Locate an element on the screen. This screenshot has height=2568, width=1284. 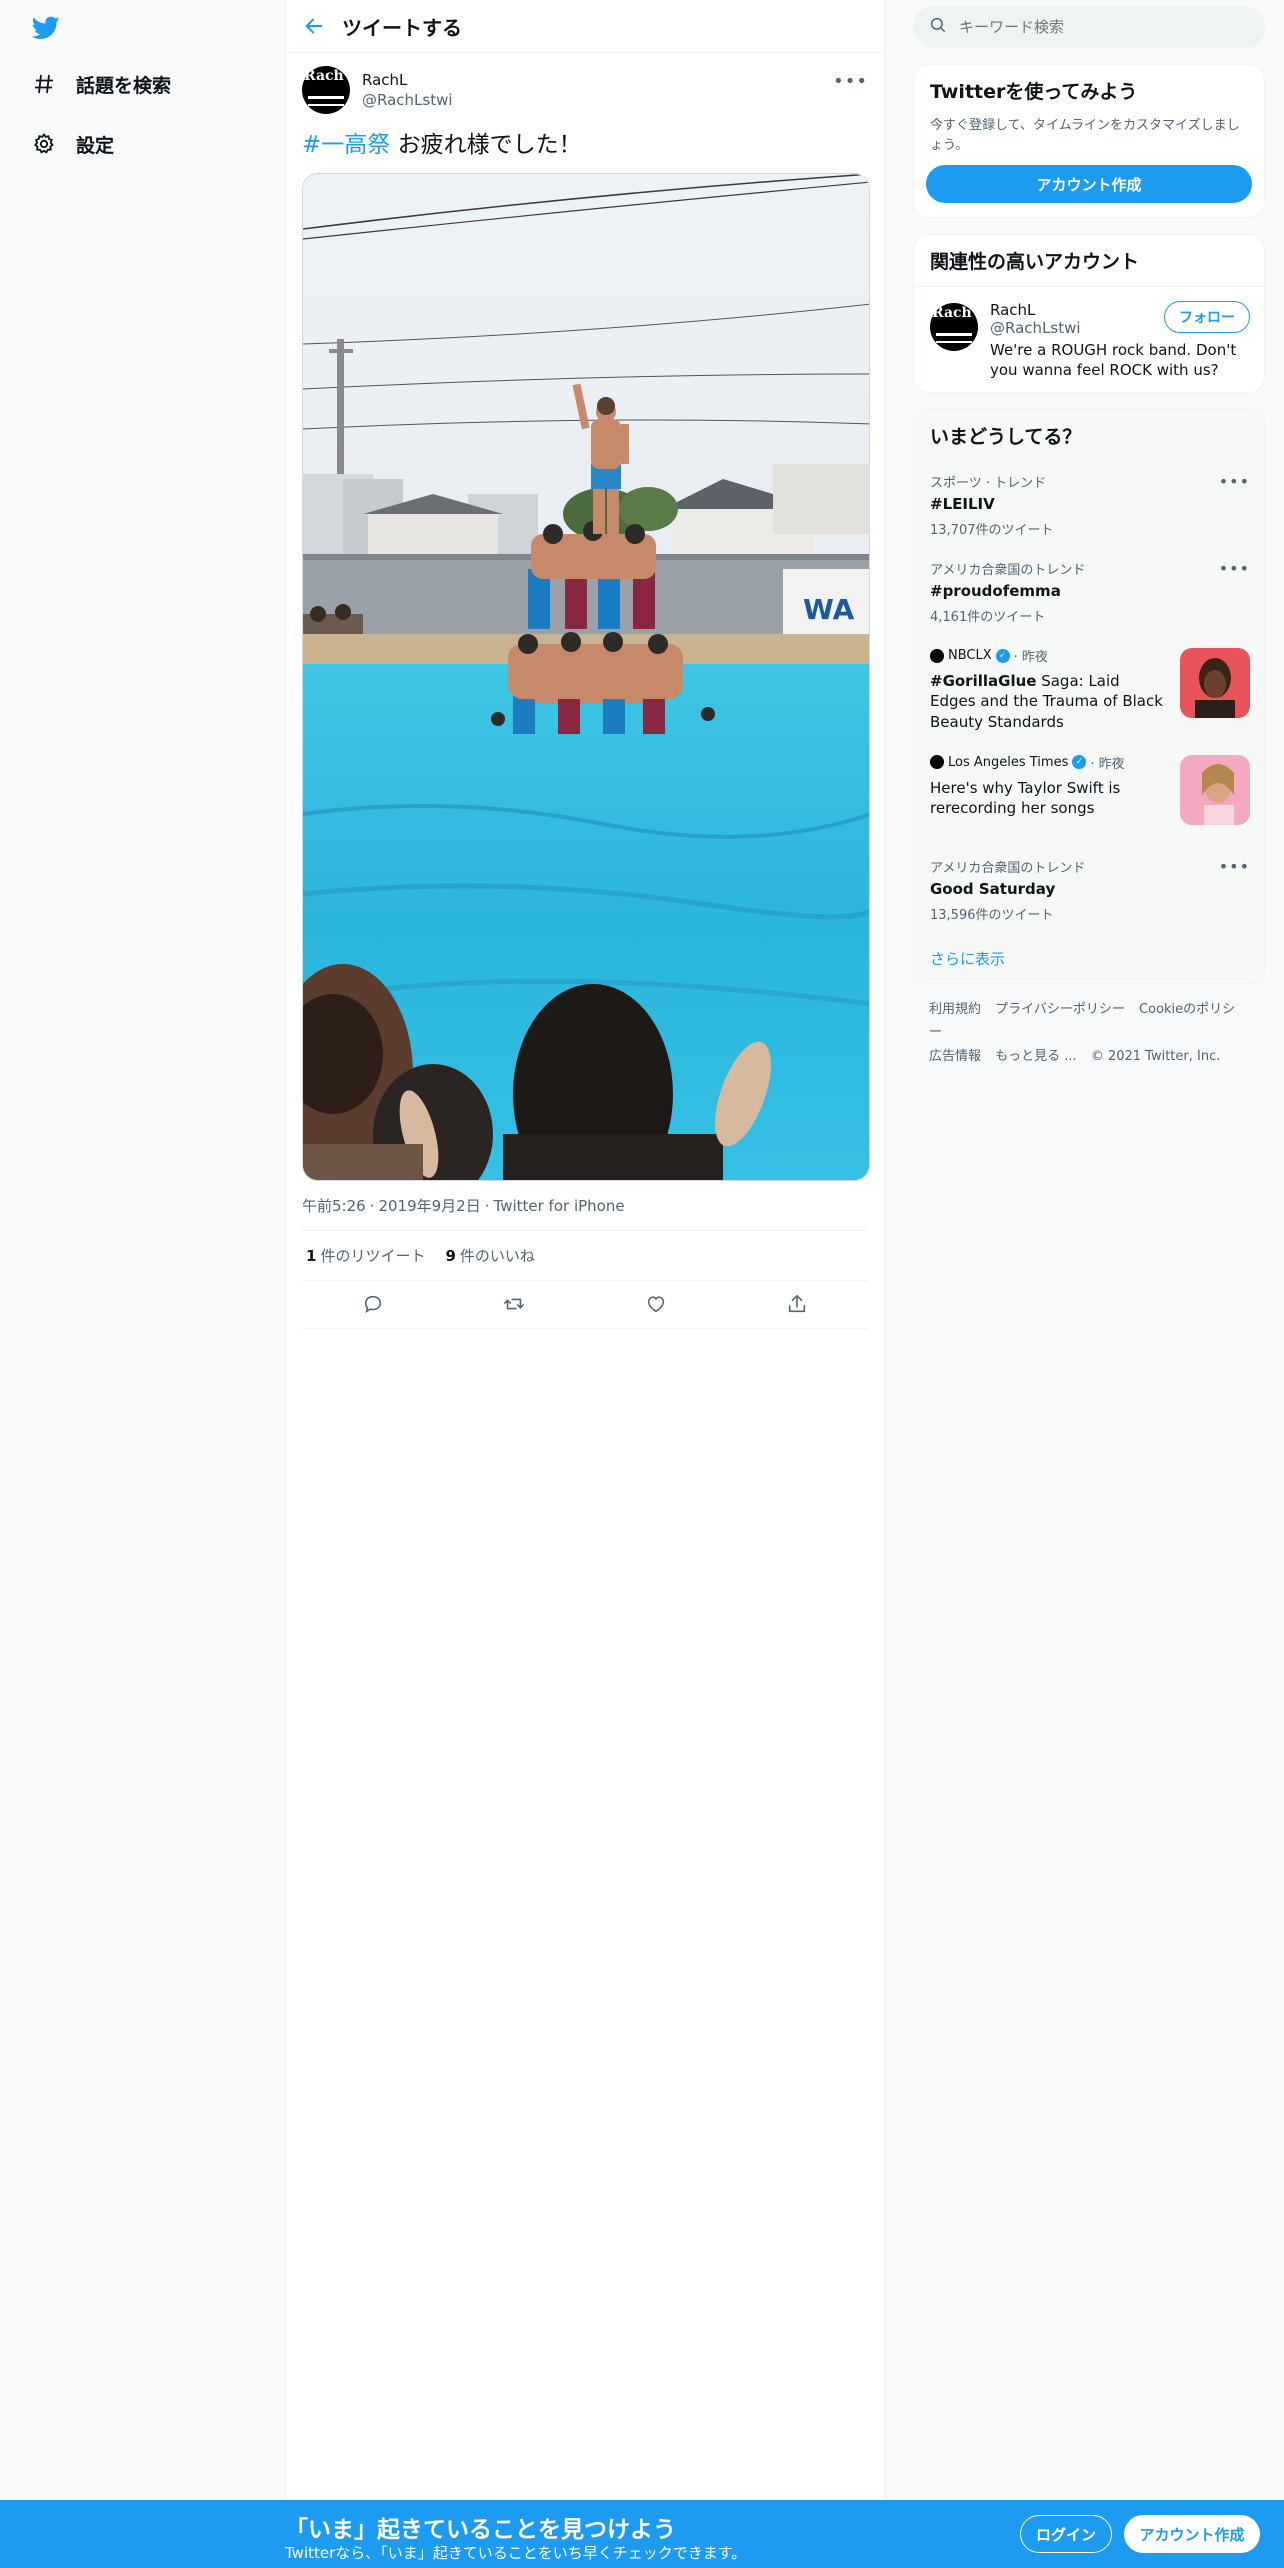
trend-name: Good Saturday is located at coordinates (993, 888).